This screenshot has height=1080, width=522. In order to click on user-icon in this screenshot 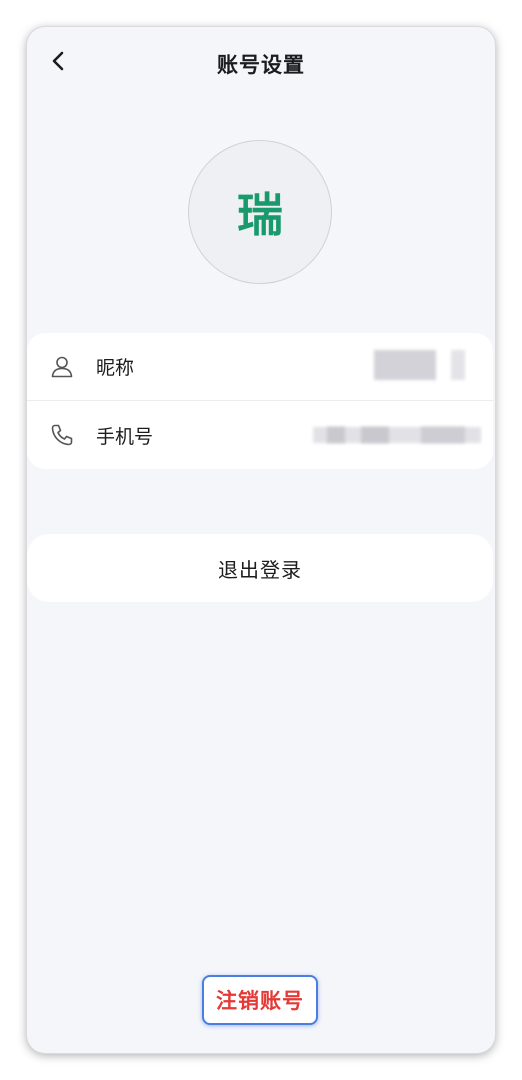, I will do `click(62, 366)`.